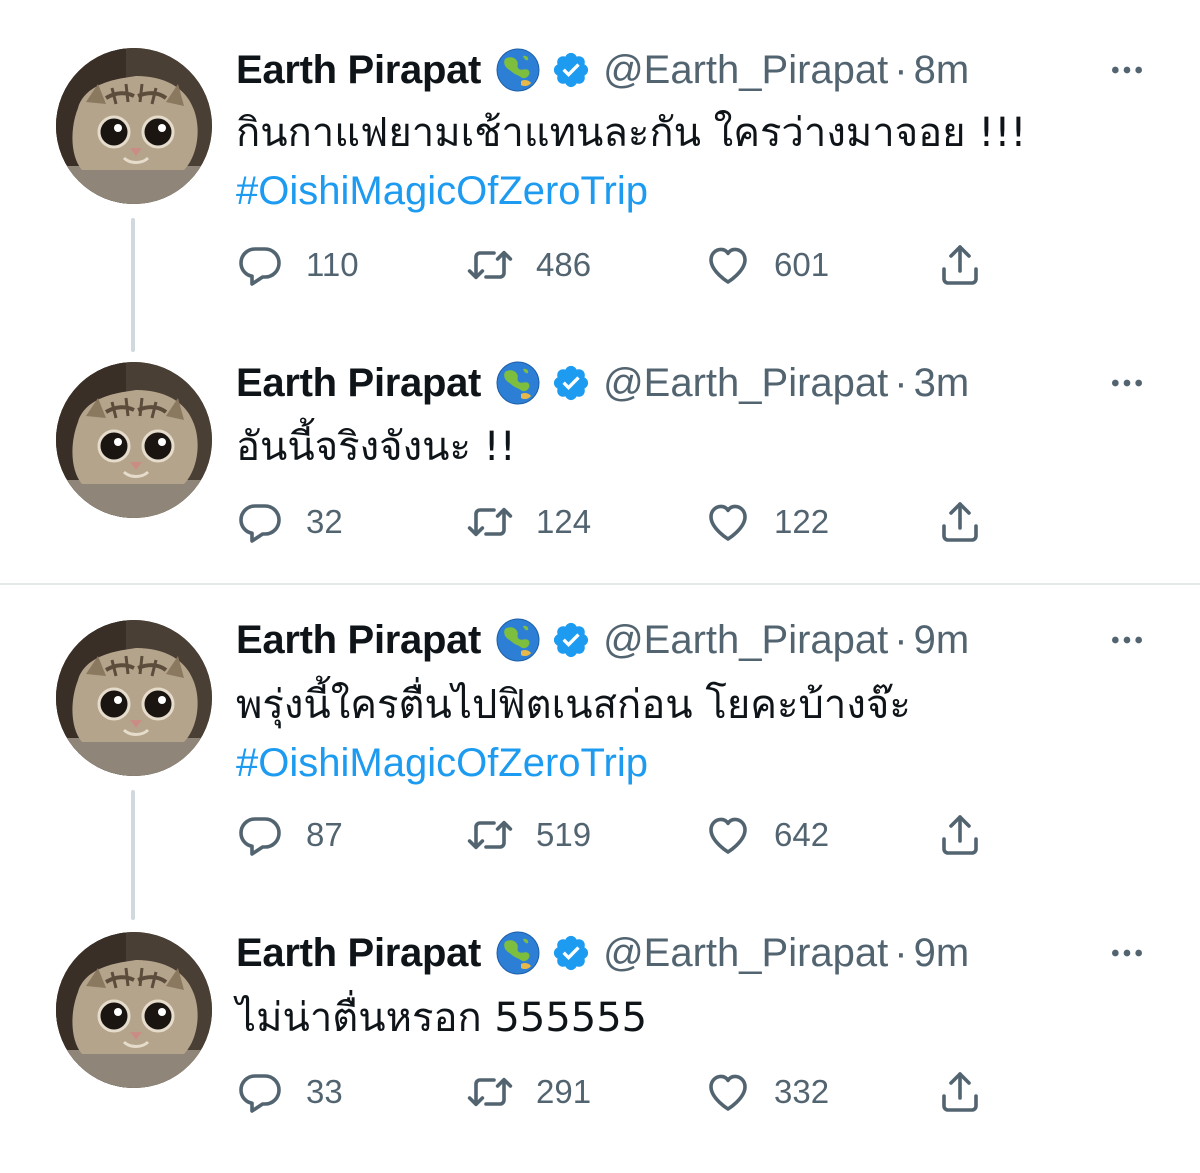 The image size is (1200, 1173). I want to click on timestamp: 8m, so click(942, 70).